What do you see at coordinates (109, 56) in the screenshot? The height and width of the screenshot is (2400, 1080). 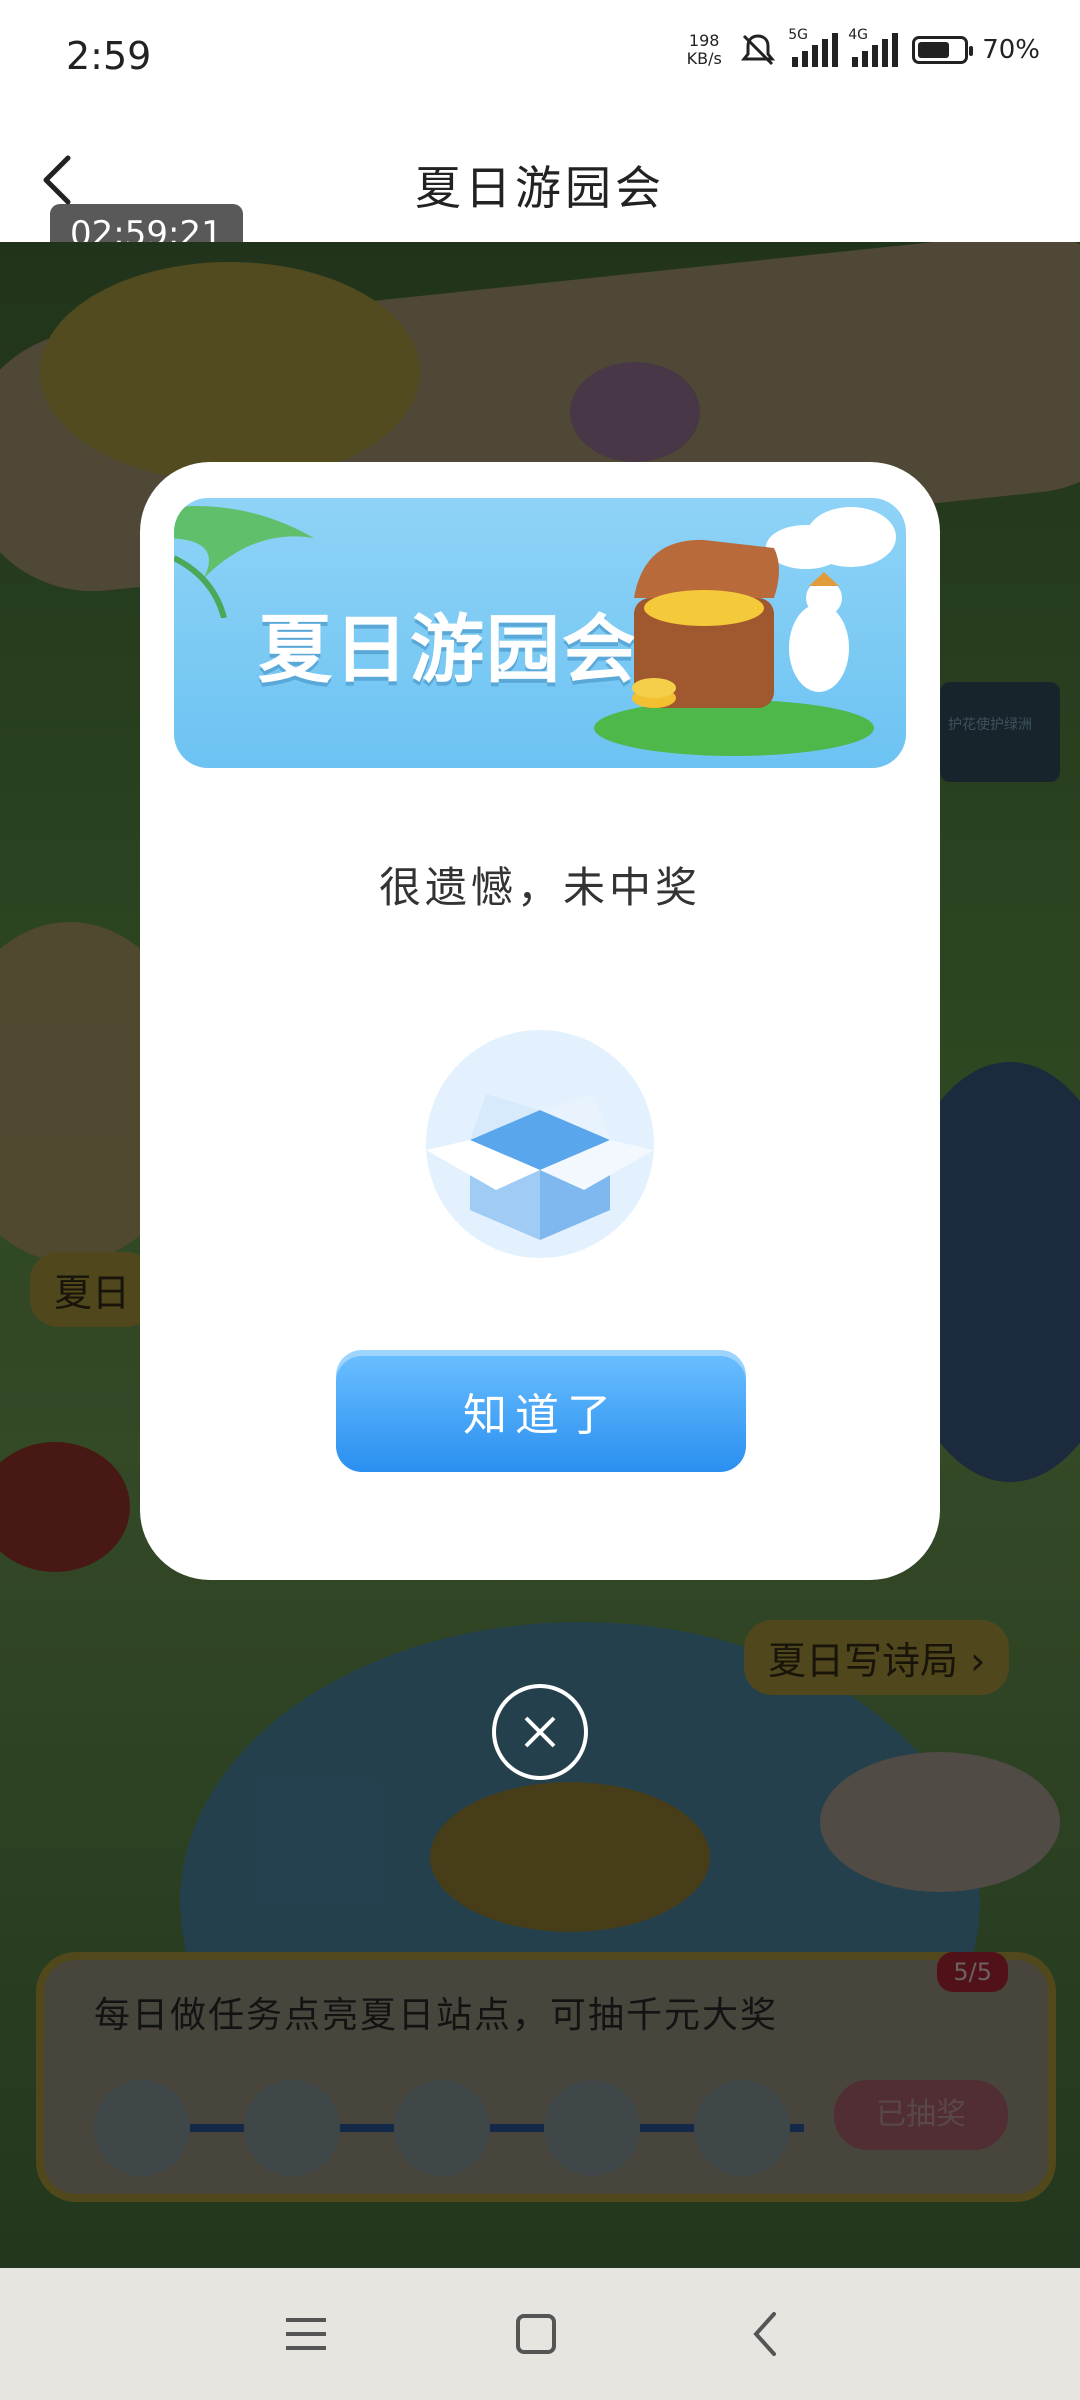 I see `status-time: 2:59` at bounding box center [109, 56].